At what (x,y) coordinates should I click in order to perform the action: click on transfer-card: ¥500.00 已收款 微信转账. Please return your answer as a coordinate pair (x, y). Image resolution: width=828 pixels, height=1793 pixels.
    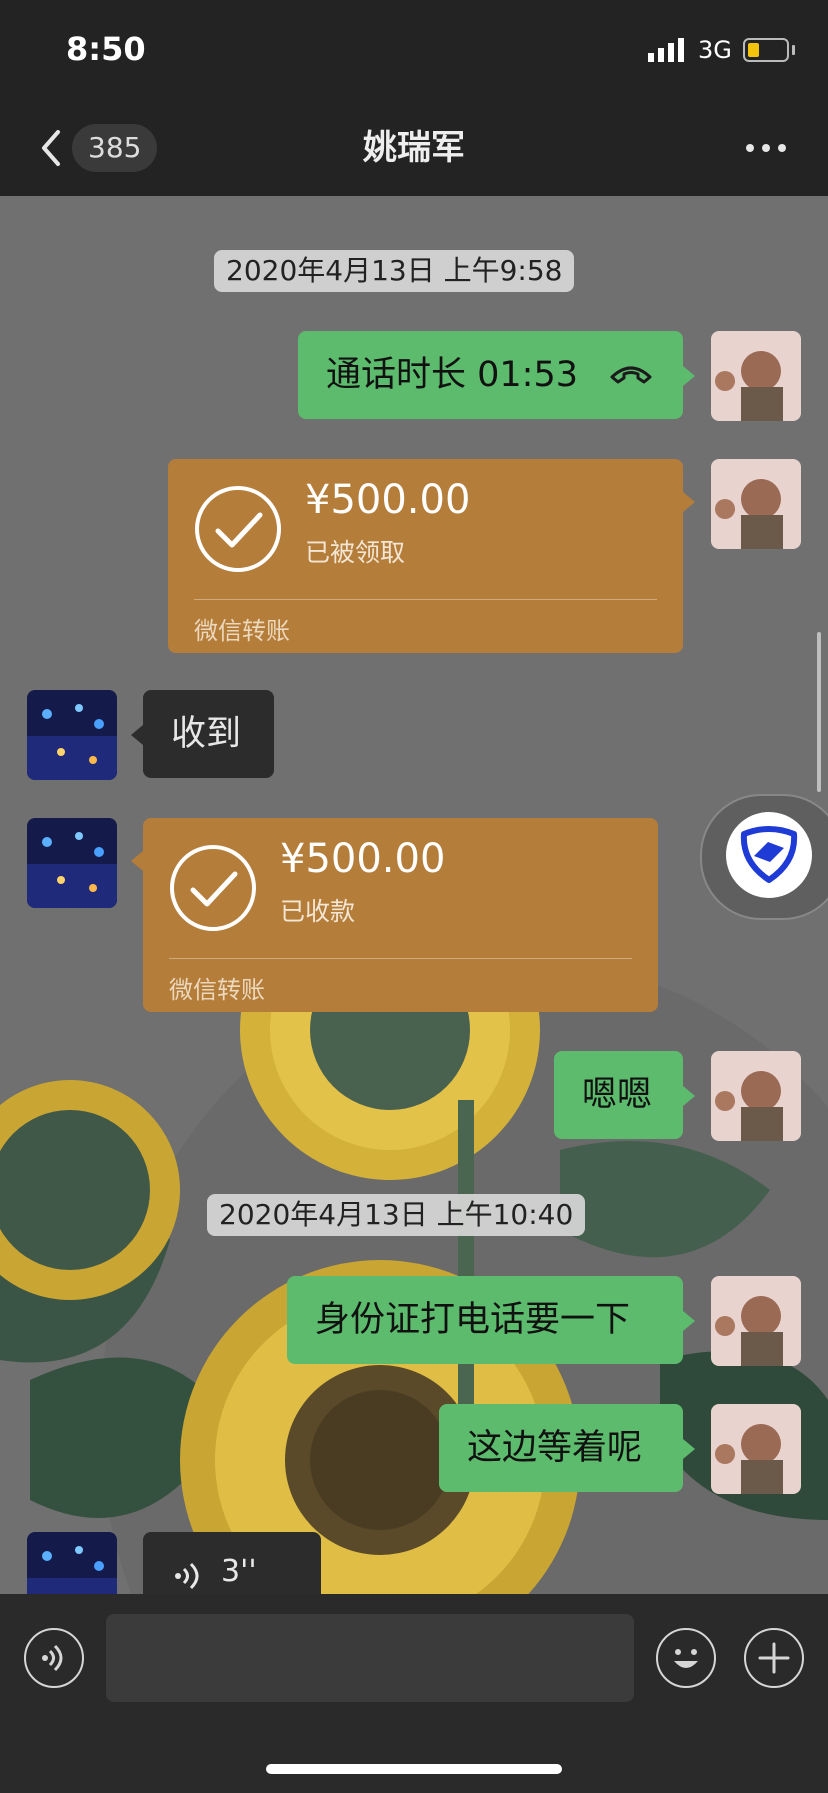
    Looking at the image, I should click on (400, 915).